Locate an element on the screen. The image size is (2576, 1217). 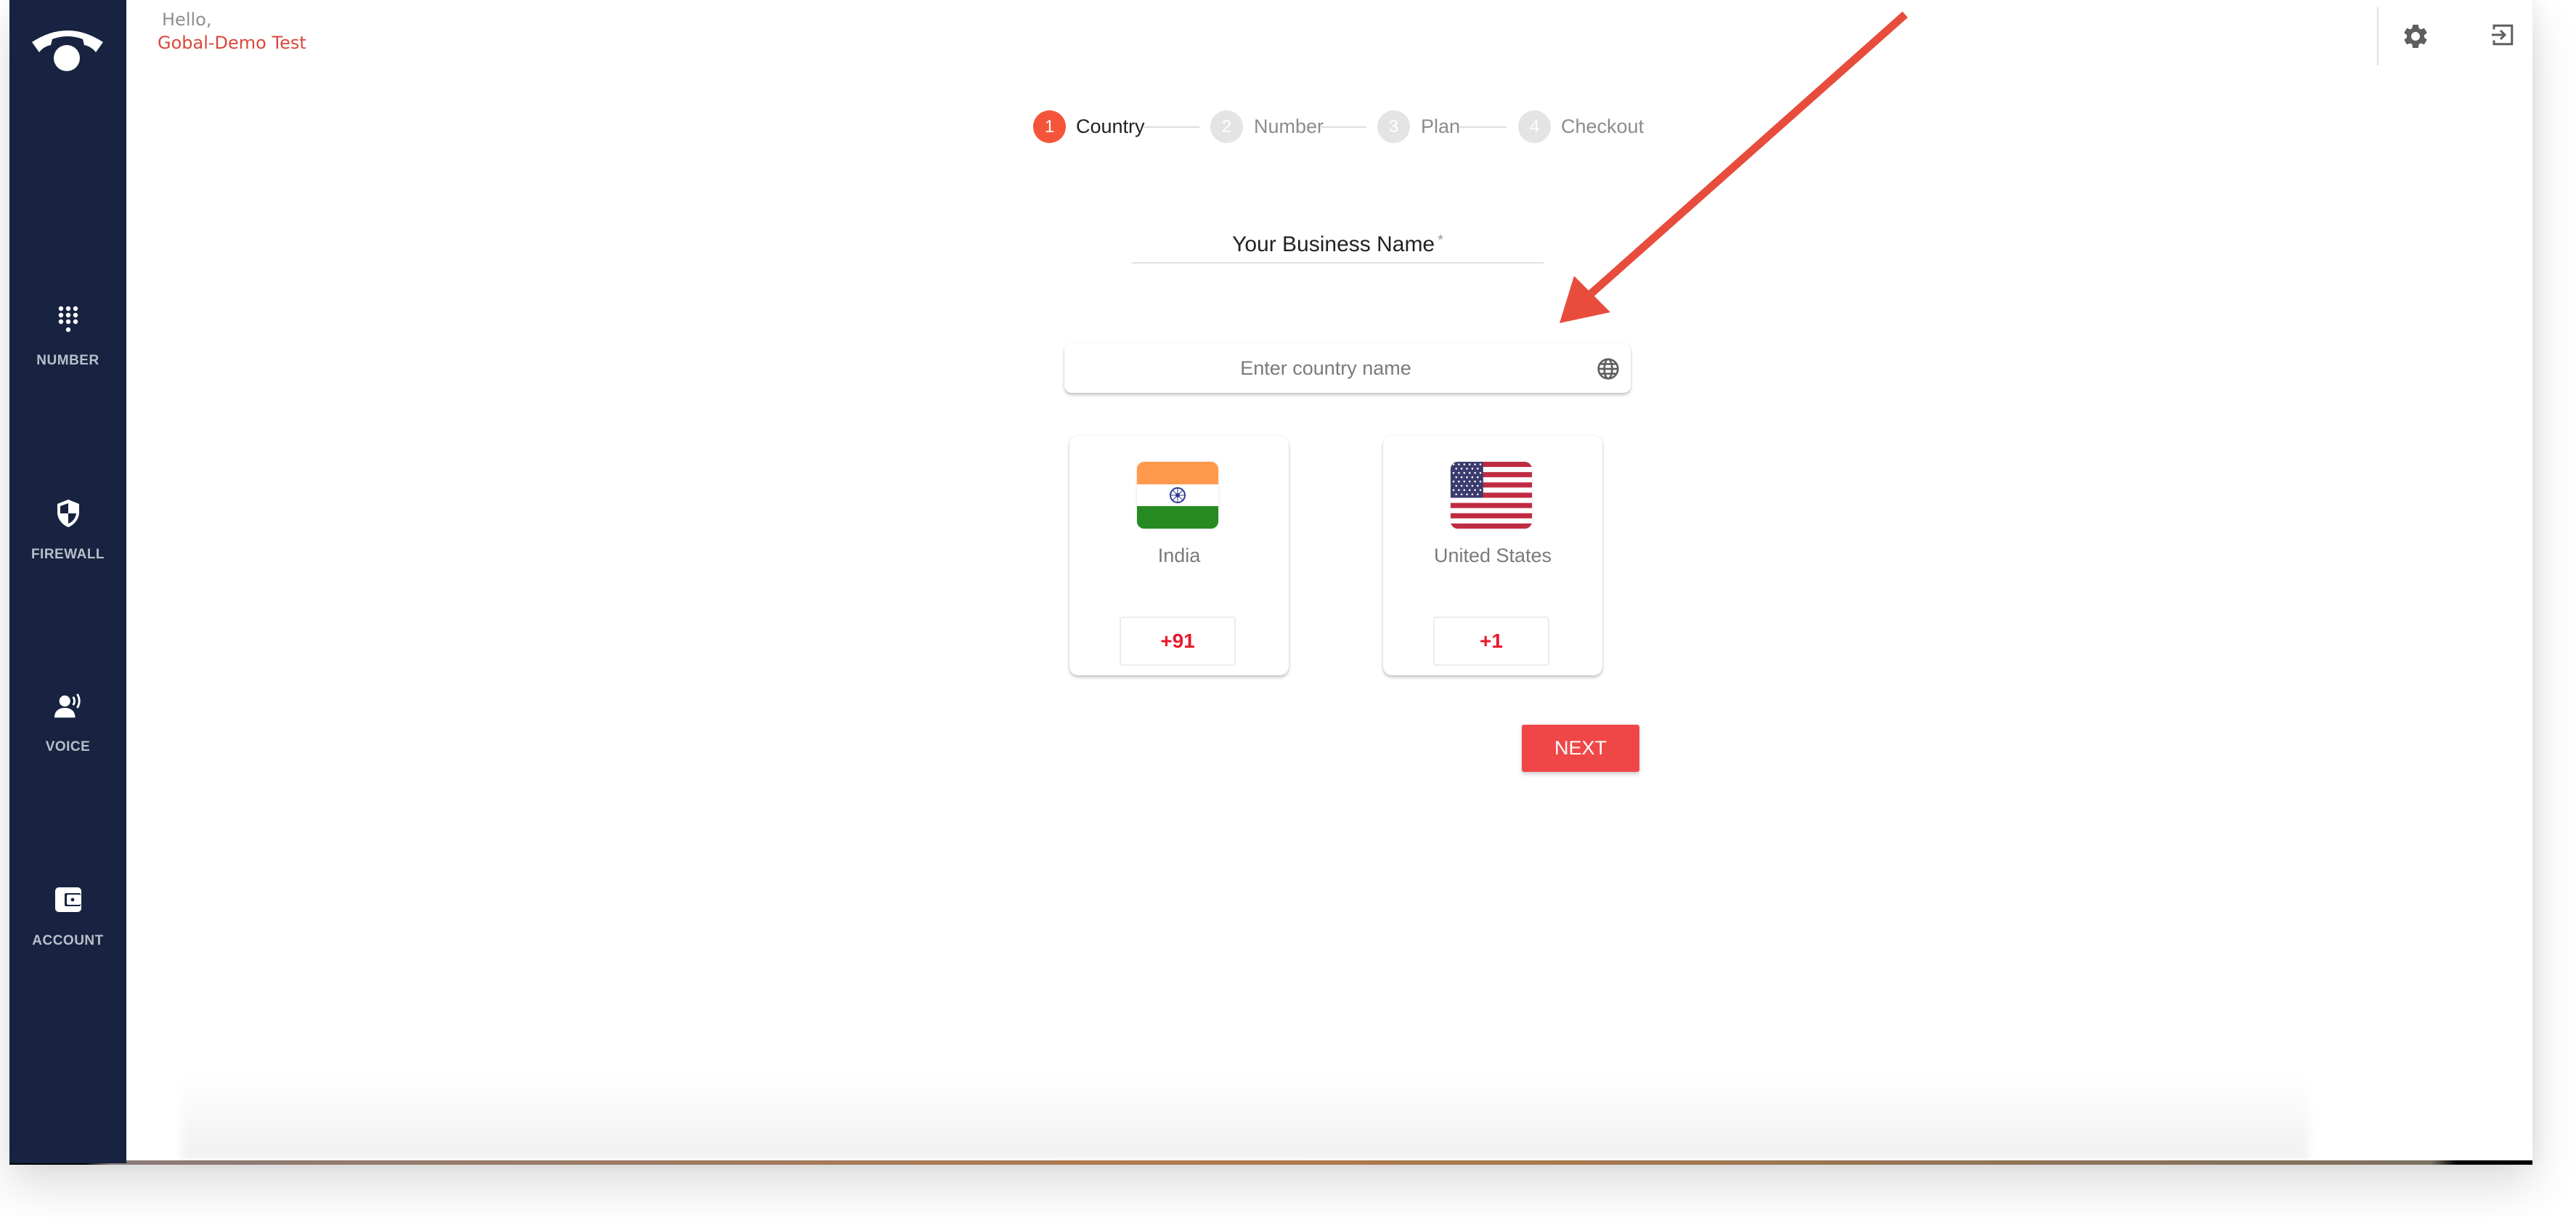
step-3-label: Plan is located at coordinates (1440, 126).